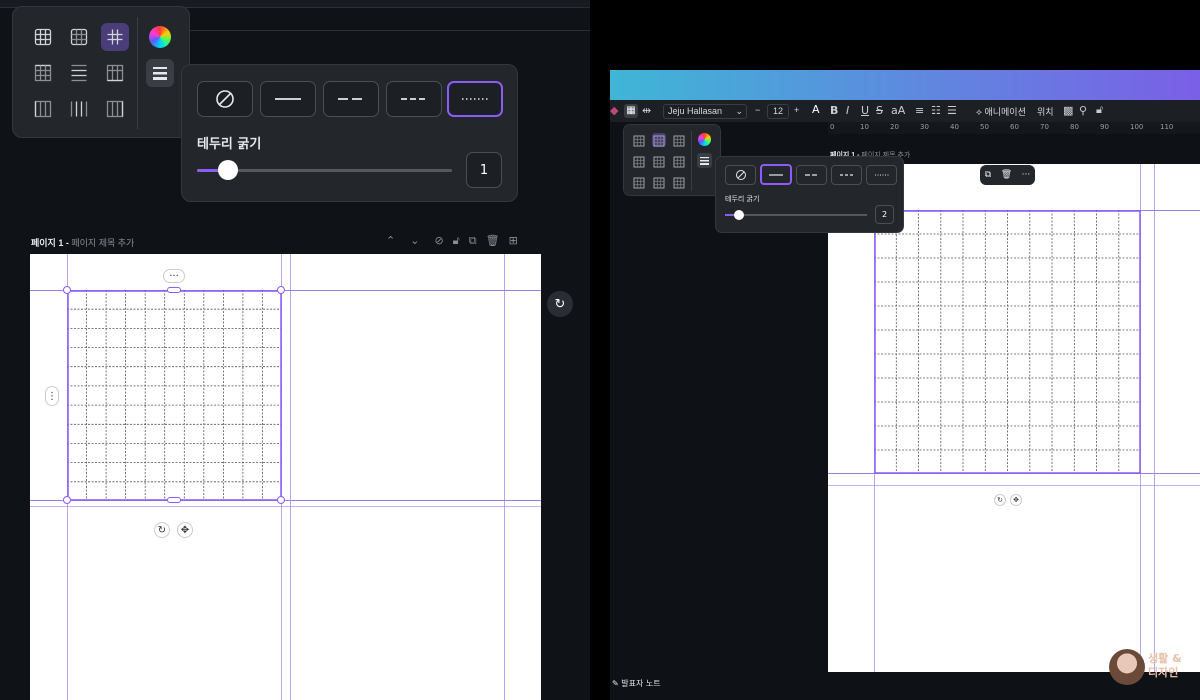 This screenshot has width=1200, height=700. I want to click on page-actions: ⌃ ⌄ ⊘ 🔓︎ ⧉ 🗑︎ ⊞, so click(452, 241).